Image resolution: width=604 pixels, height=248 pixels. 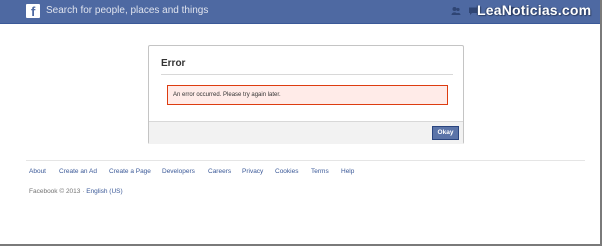 What do you see at coordinates (320, 172) in the screenshot?
I see `footer-link-terms: Terms` at bounding box center [320, 172].